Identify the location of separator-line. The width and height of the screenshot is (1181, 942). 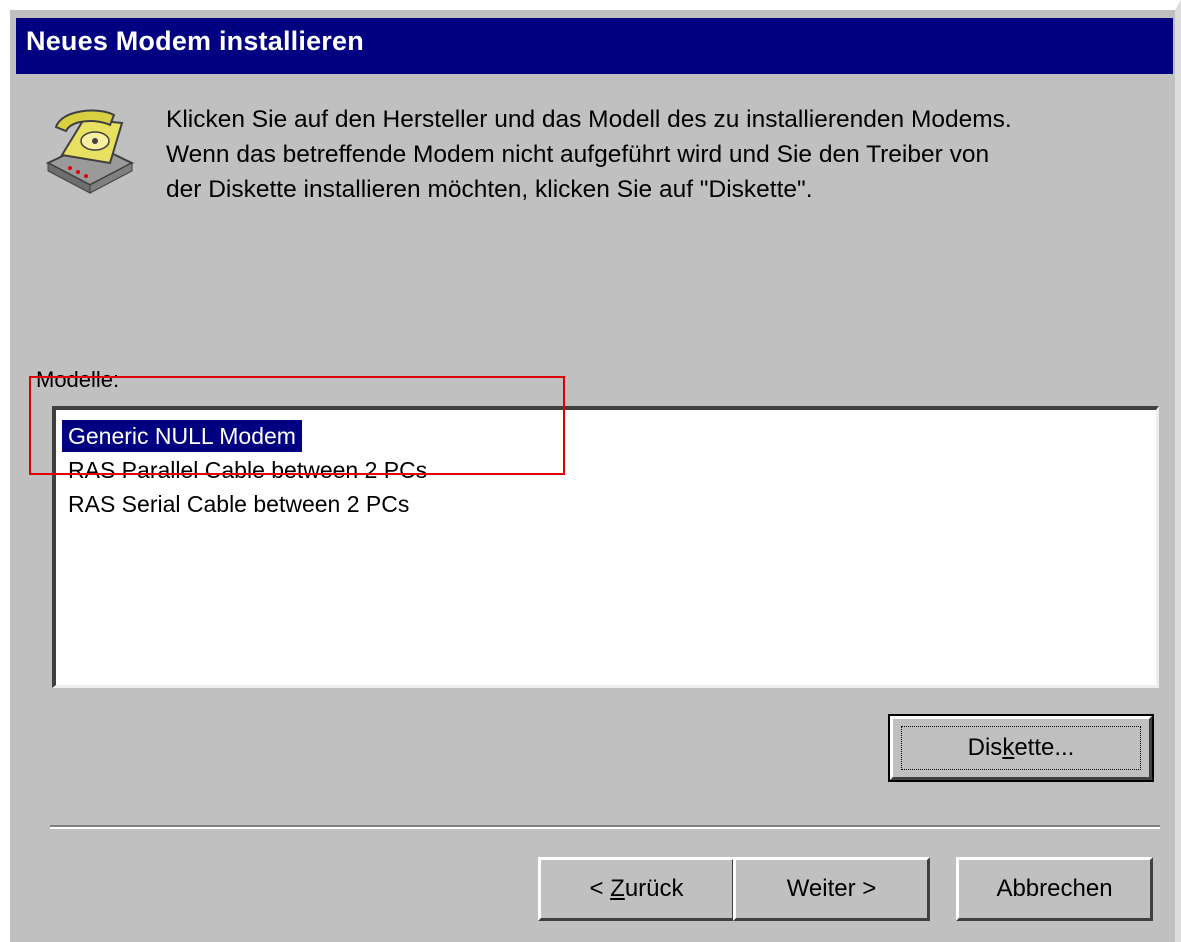
(605, 827).